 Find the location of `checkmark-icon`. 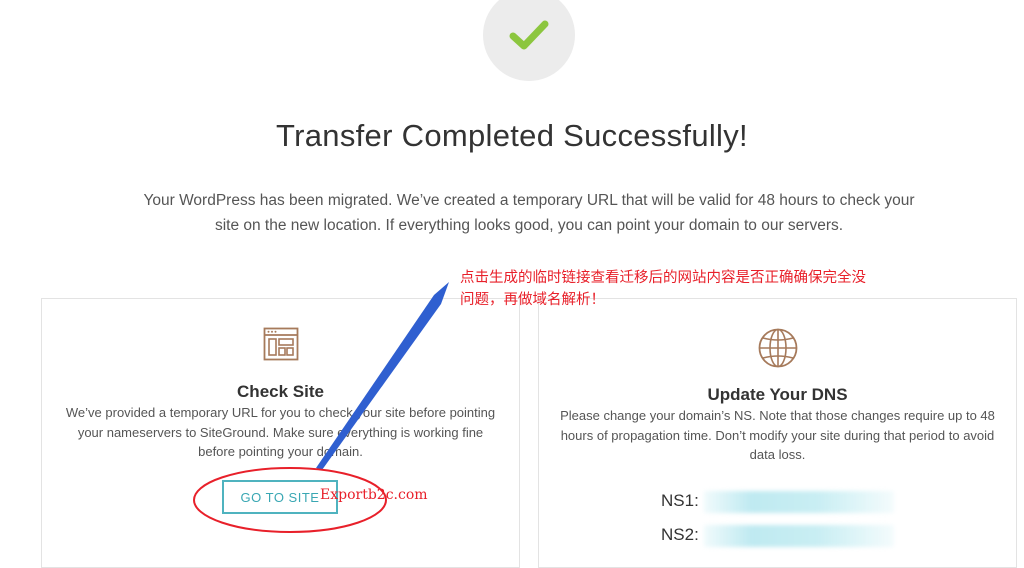

checkmark-icon is located at coordinates (529, 35).